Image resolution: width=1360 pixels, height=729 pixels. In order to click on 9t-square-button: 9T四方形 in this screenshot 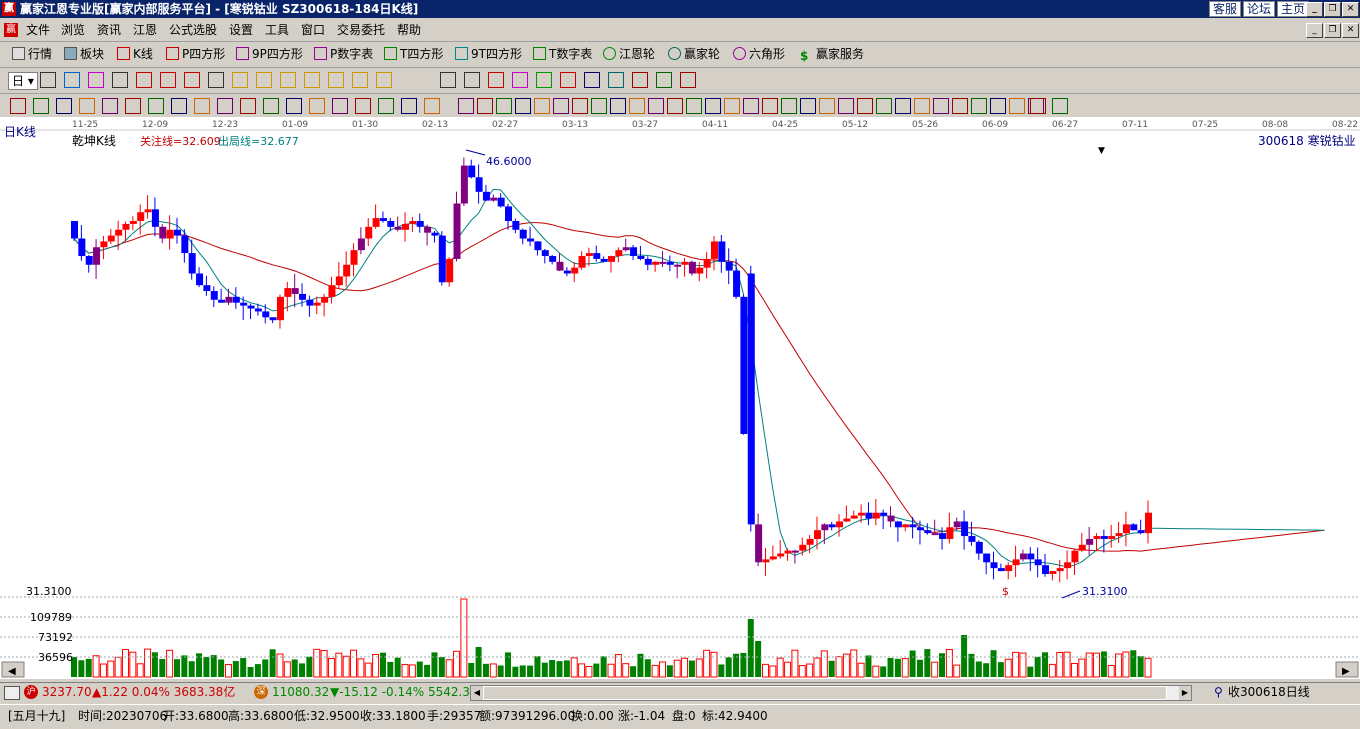, I will do `click(488, 54)`.